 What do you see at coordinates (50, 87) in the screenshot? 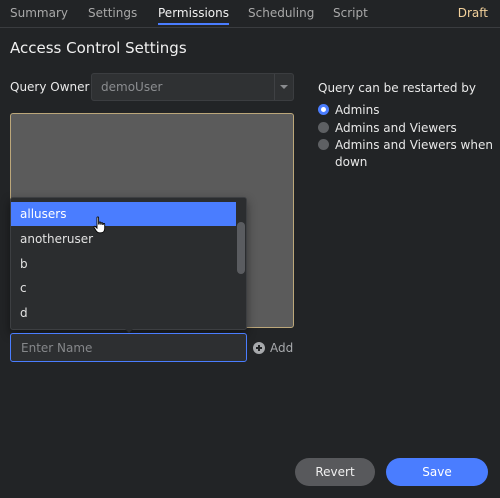
I see `query-owner-label: Query Owner` at bounding box center [50, 87].